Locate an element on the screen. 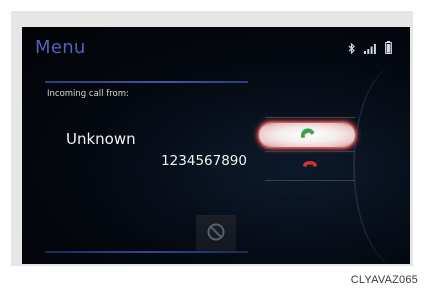 The image size is (424, 290). decline-call-button is located at coordinates (310, 166).